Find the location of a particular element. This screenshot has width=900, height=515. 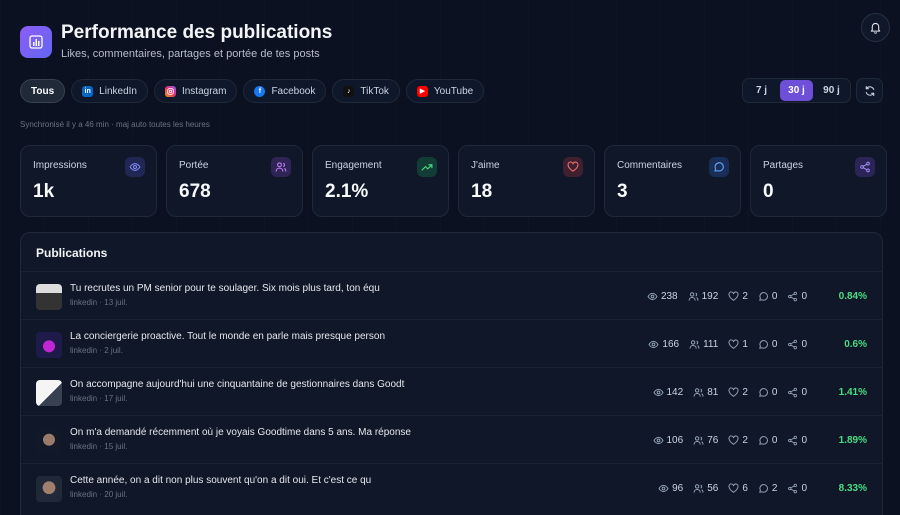

notifications-button is located at coordinates (875, 27).